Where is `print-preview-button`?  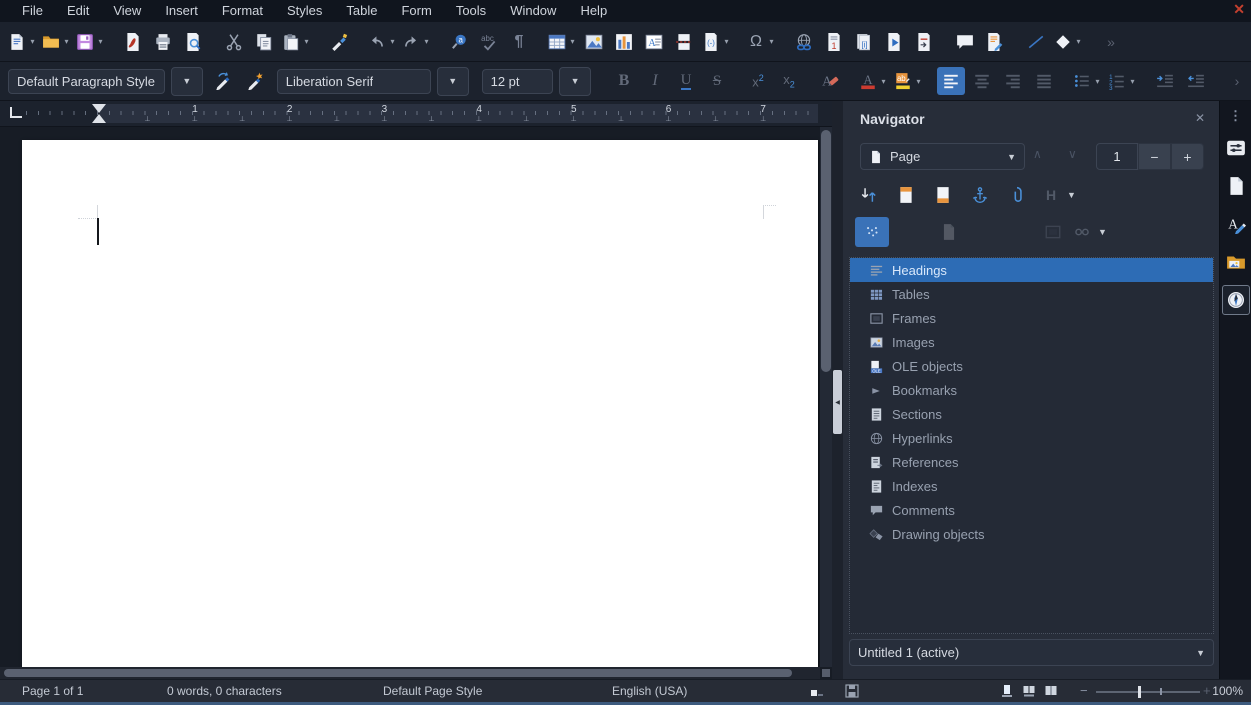 print-preview-button is located at coordinates (193, 42).